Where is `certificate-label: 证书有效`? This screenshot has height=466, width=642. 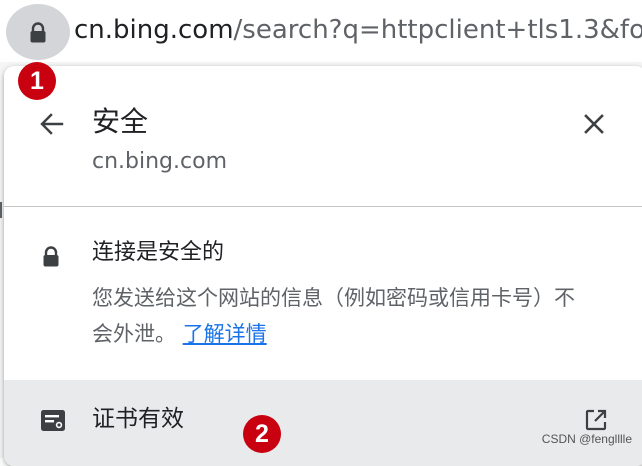 certificate-label: 证书有效 is located at coordinates (138, 419).